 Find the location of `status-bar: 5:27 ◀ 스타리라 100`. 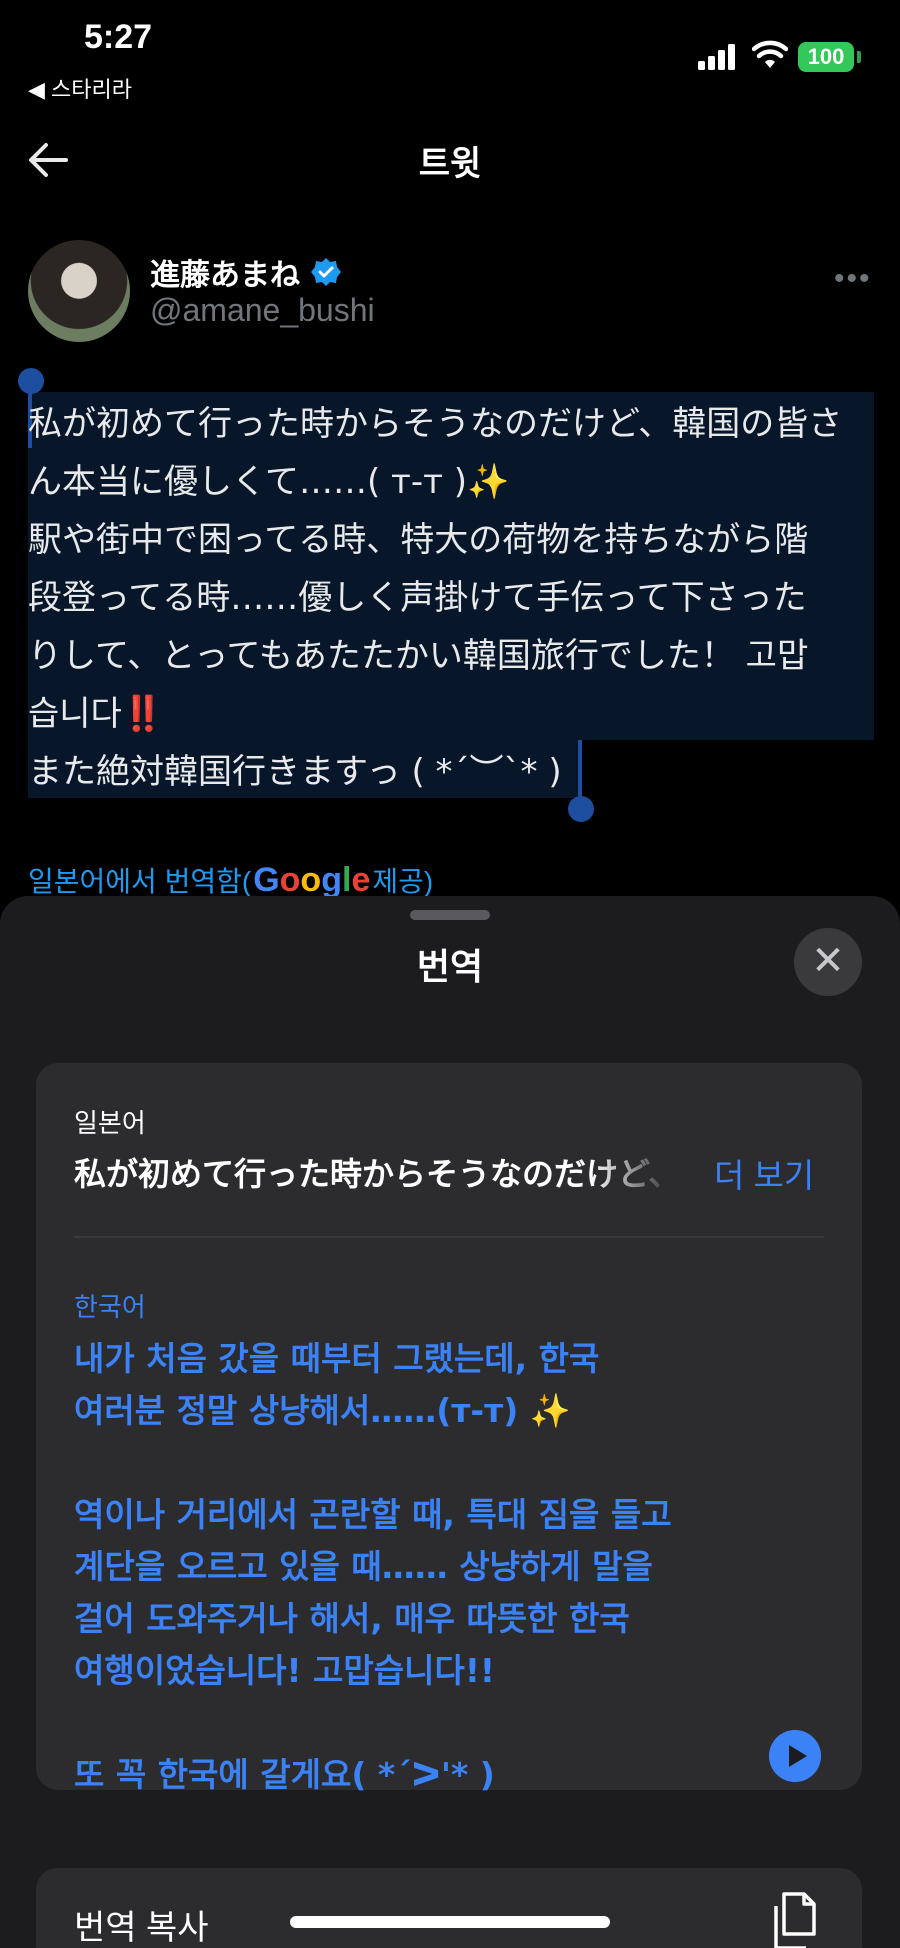

status-bar: 5:27 ◀ 스타리라 100 is located at coordinates (450, 55).